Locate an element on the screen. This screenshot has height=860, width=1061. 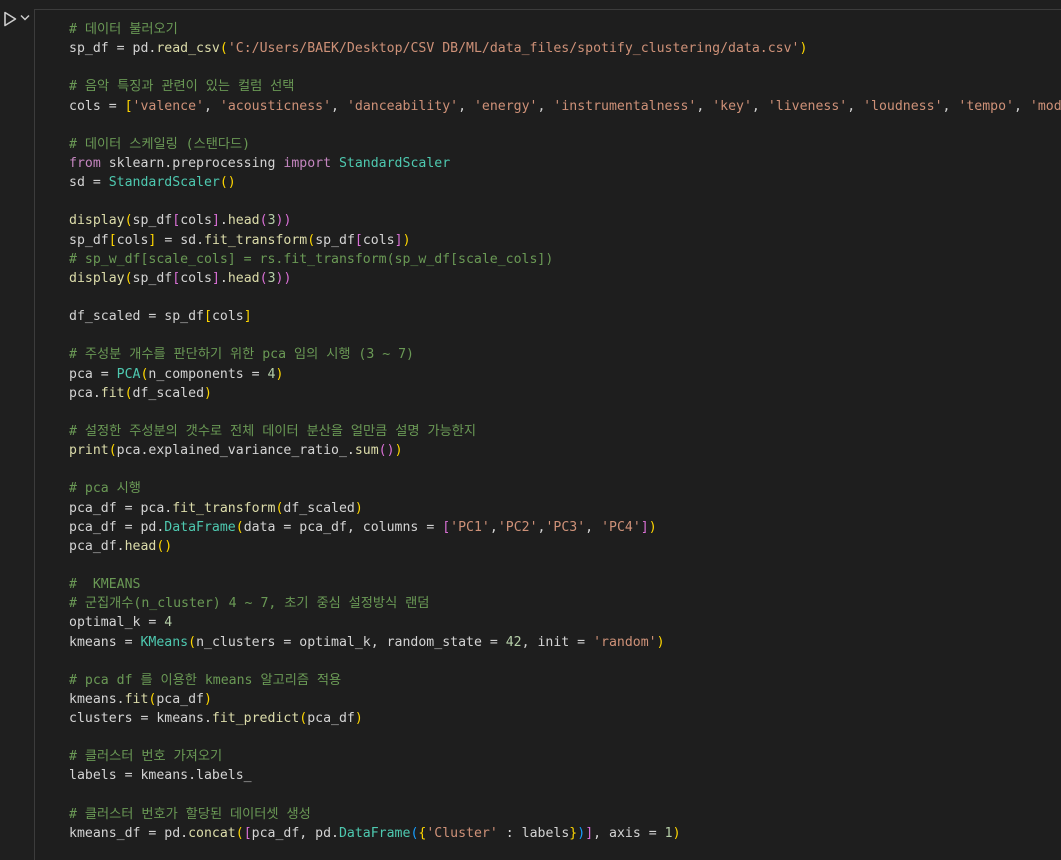
code-line: display(sp_df[cols].head(3)) is located at coordinates (565, 278).